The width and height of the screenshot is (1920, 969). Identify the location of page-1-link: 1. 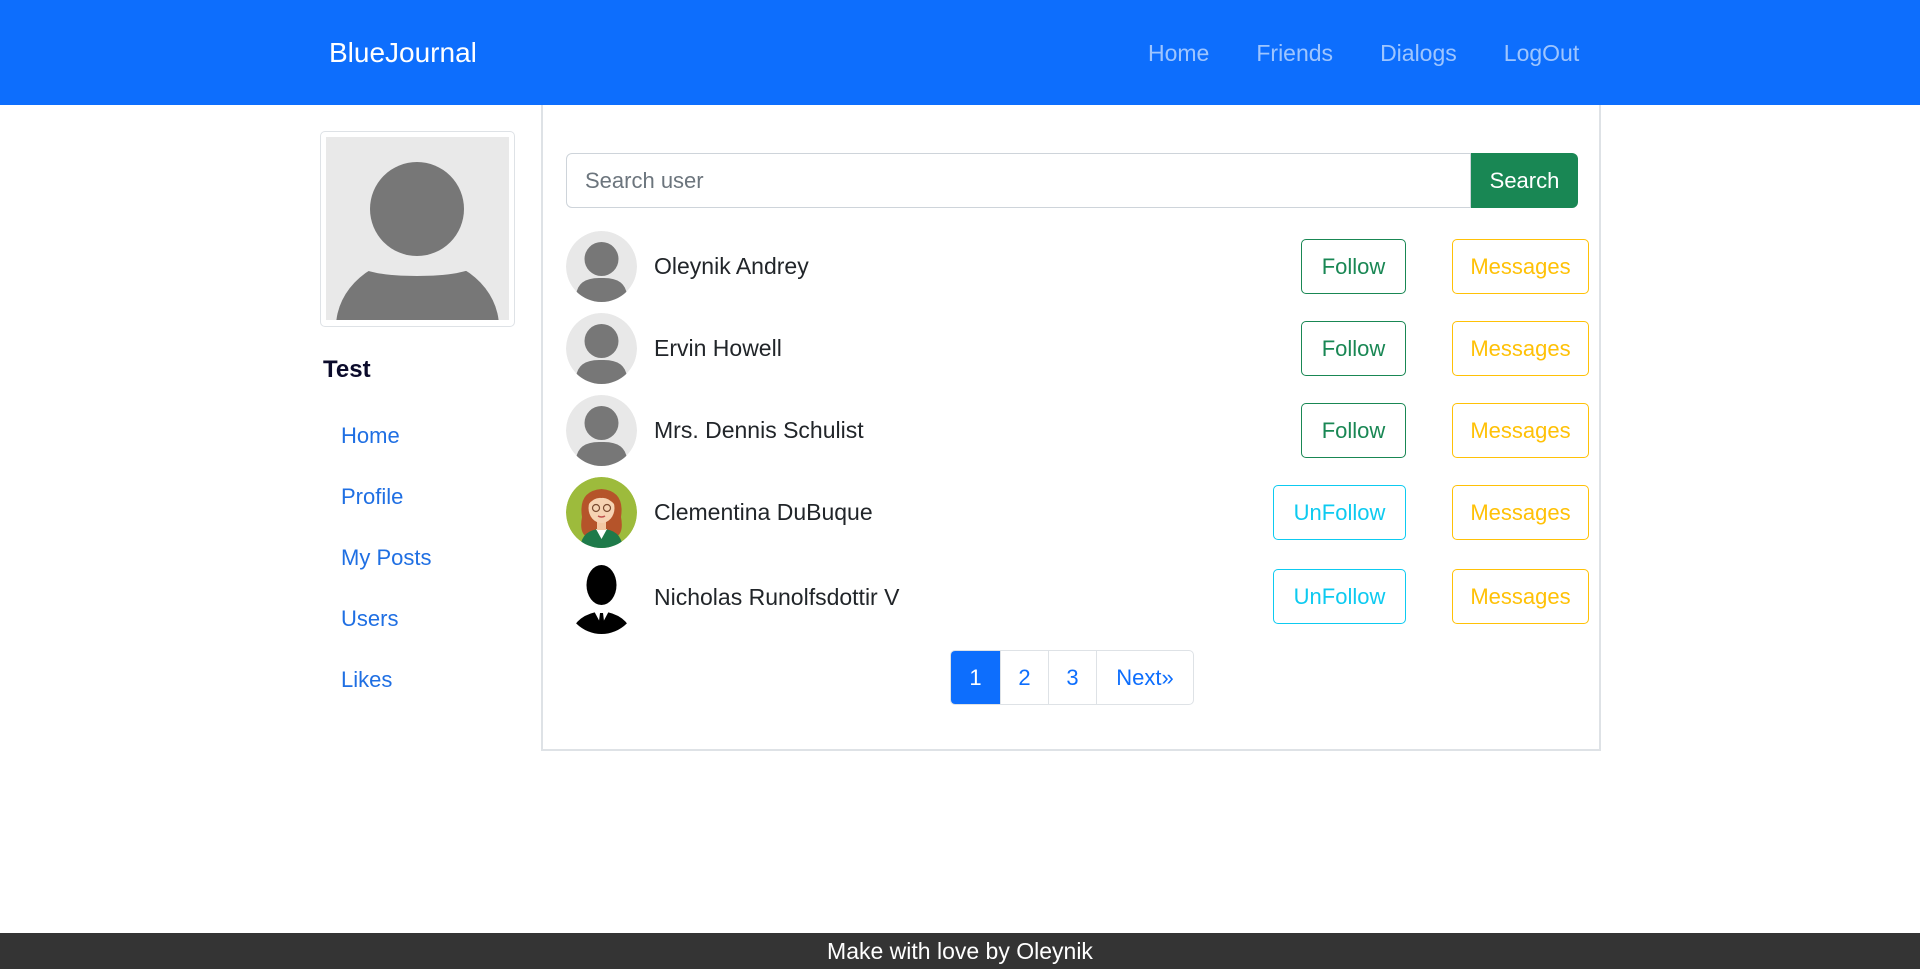
(976, 677).